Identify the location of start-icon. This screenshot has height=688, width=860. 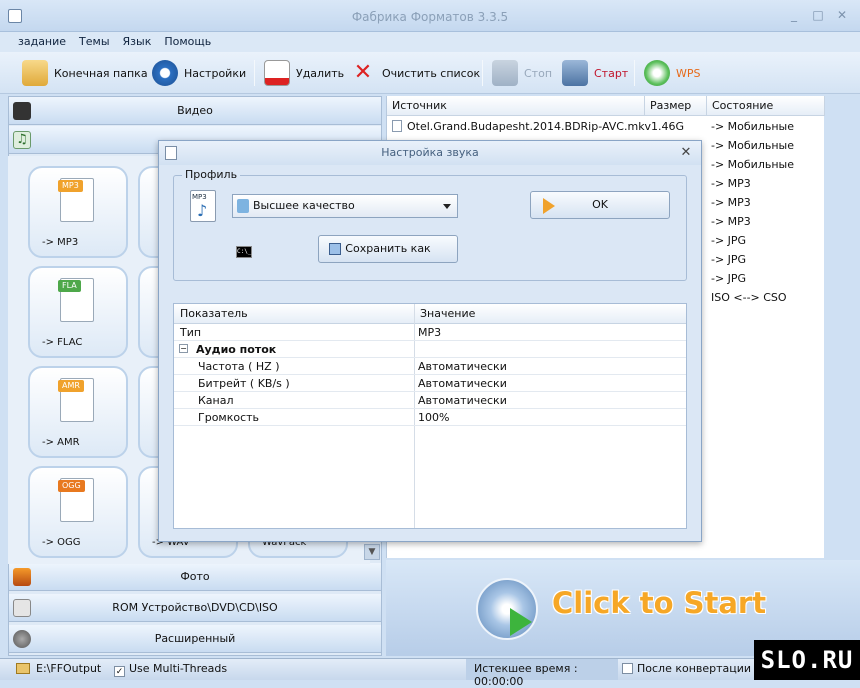
(575, 73).